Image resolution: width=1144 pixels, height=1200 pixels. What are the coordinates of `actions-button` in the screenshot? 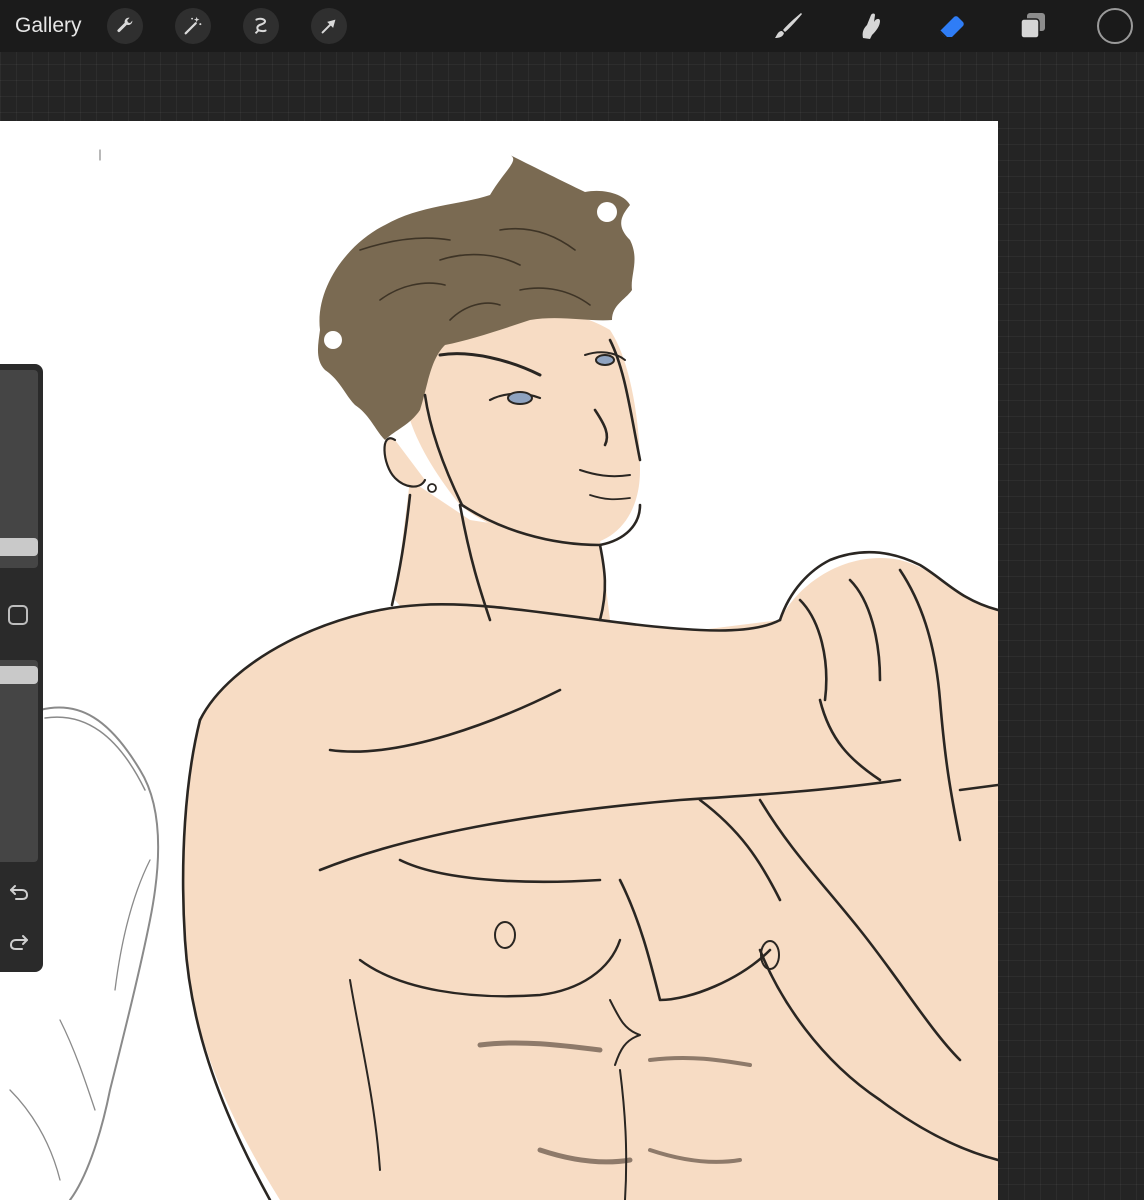 It's located at (125, 26).